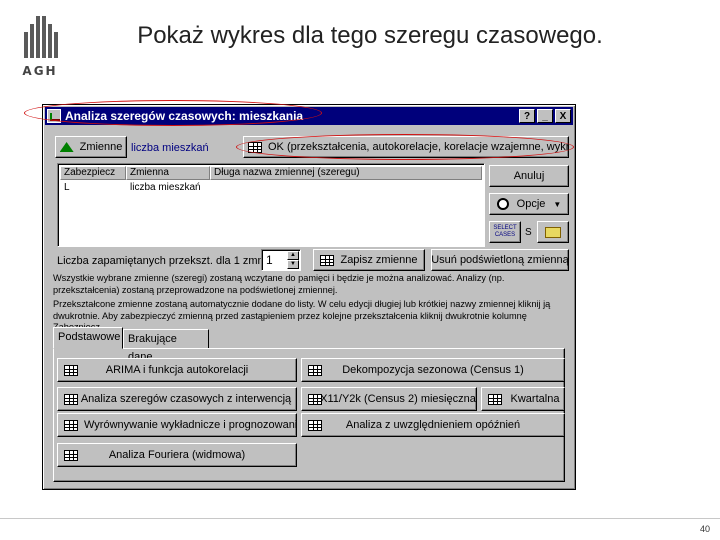 This screenshot has width=720, height=540. What do you see at coordinates (40, 71) in the screenshot?
I see `logo-text: AGH` at bounding box center [40, 71].